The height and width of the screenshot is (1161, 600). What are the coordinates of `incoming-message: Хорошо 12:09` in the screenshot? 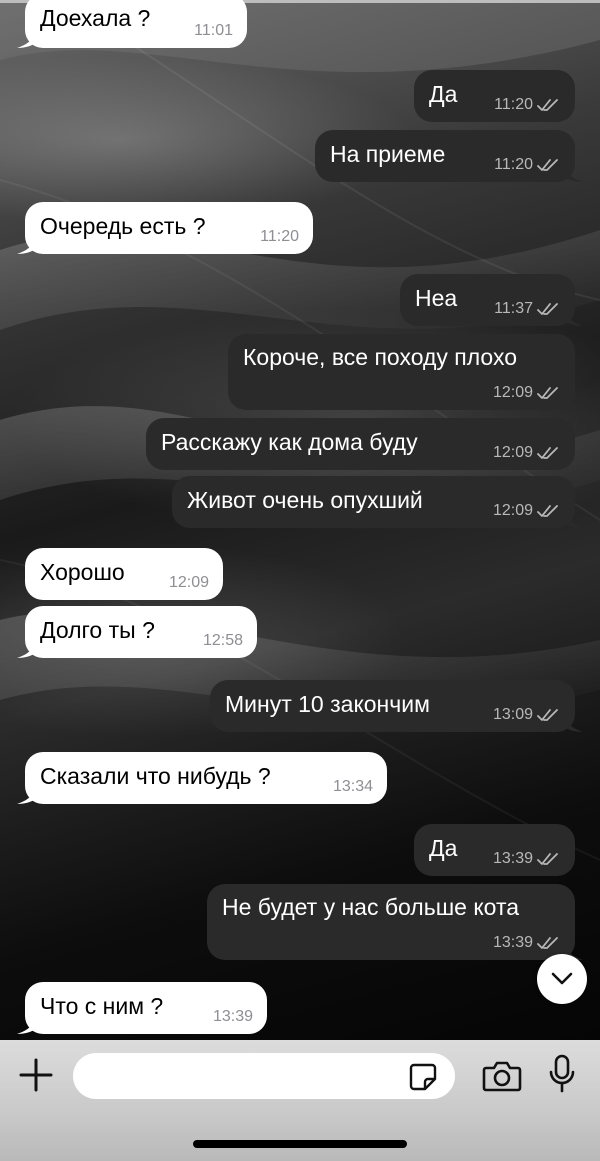 It's located at (124, 574).